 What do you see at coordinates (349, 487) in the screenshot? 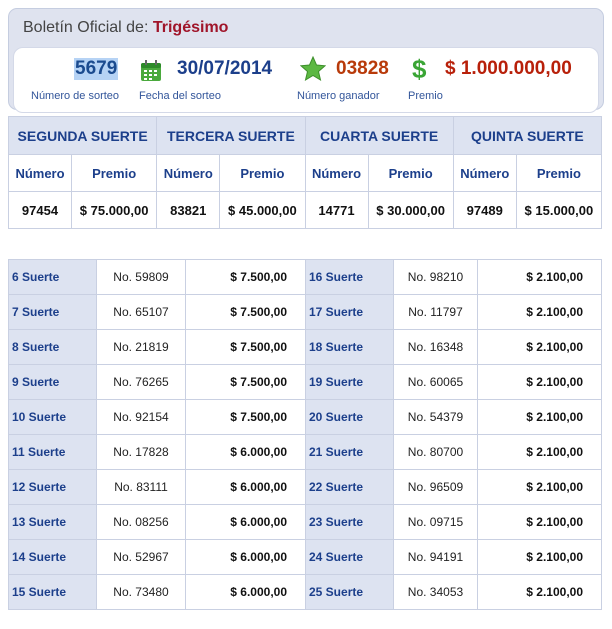
I see `suerte-label: 22 Suerte` at bounding box center [349, 487].